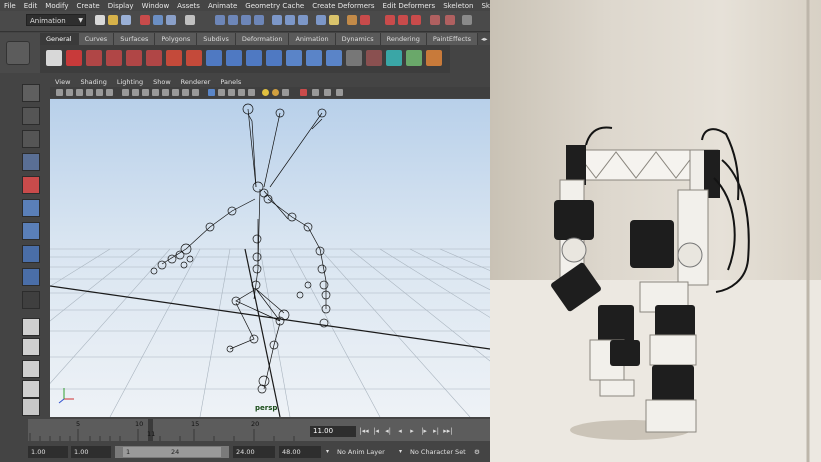  Describe the element at coordinates (79, 92) in the screenshot. I see `bookmarks-icon` at that location.